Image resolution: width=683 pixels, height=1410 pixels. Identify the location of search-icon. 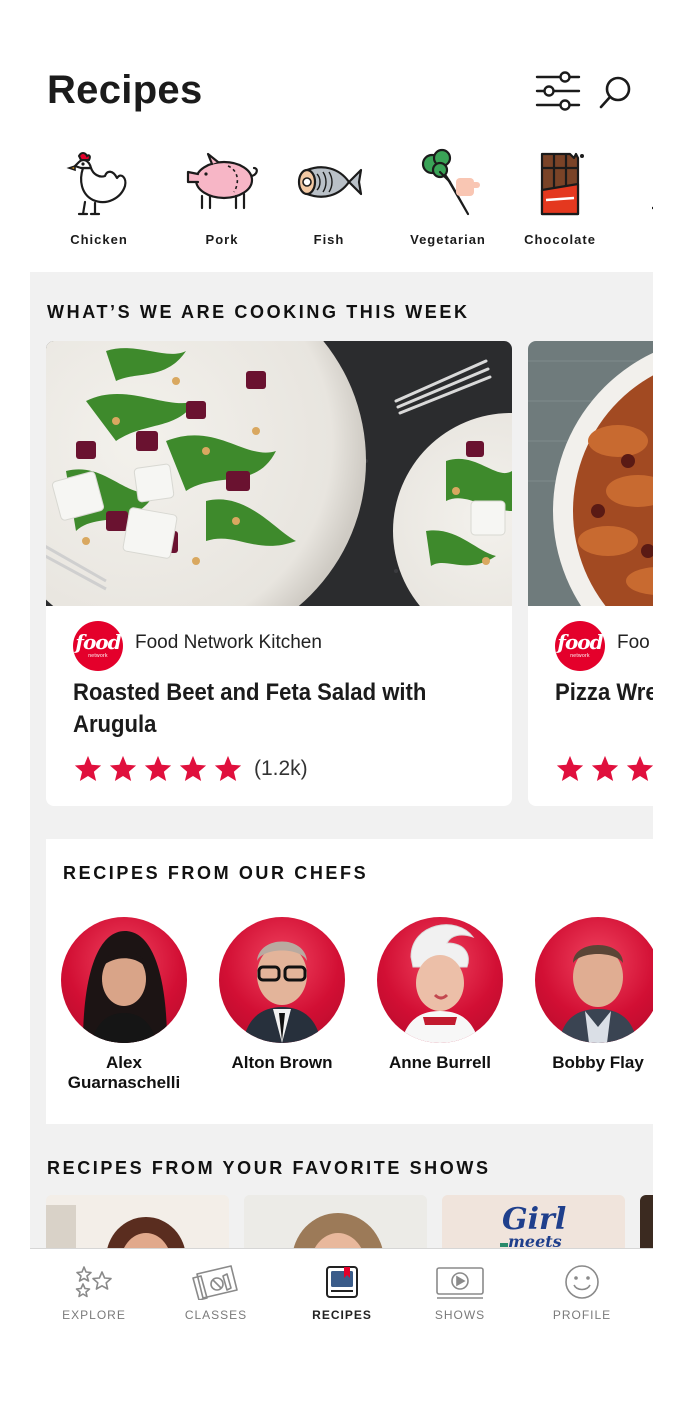
(615, 92).